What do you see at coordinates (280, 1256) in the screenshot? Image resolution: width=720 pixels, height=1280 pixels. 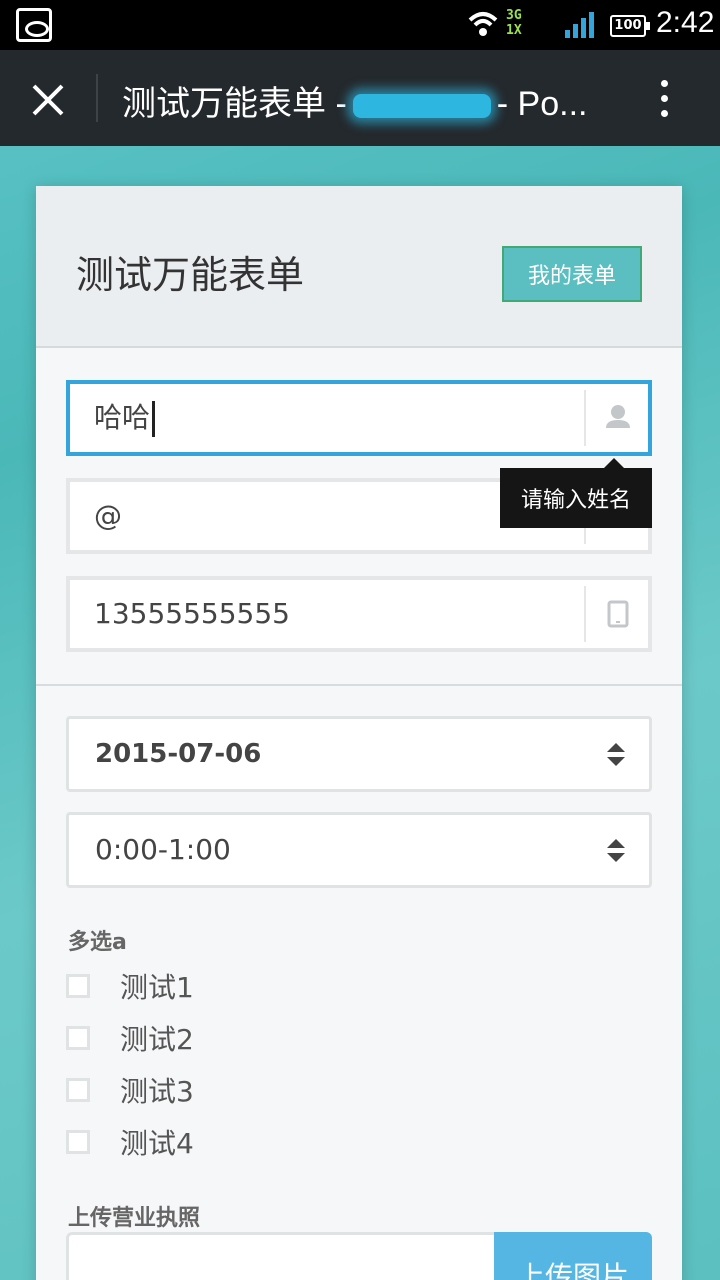 I see `upload-input` at bounding box center [280, 1256].